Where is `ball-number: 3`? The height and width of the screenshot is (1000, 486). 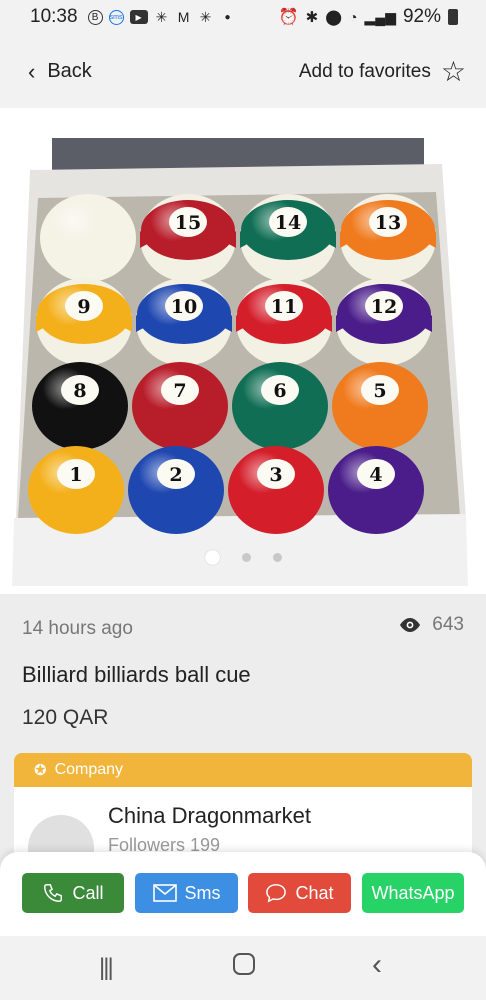 ball-number: 3 is located at coordinates (275, 475).